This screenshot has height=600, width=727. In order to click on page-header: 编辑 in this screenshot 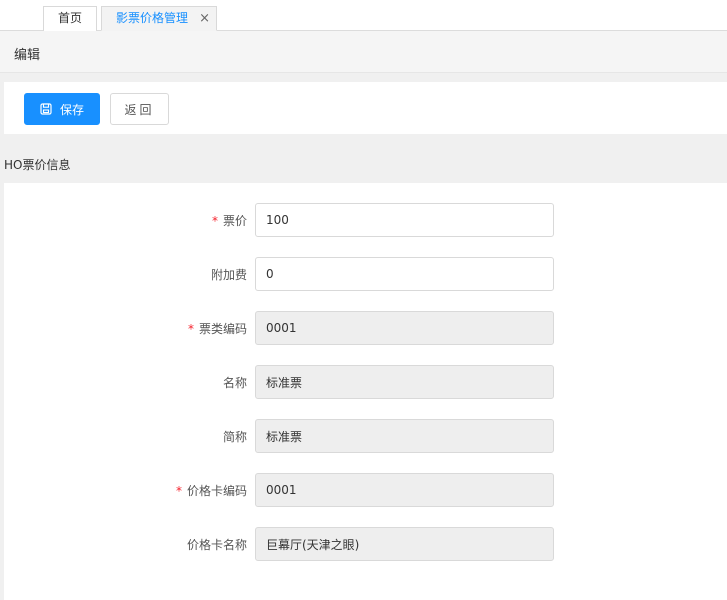, I will do `click(363, 52)`.